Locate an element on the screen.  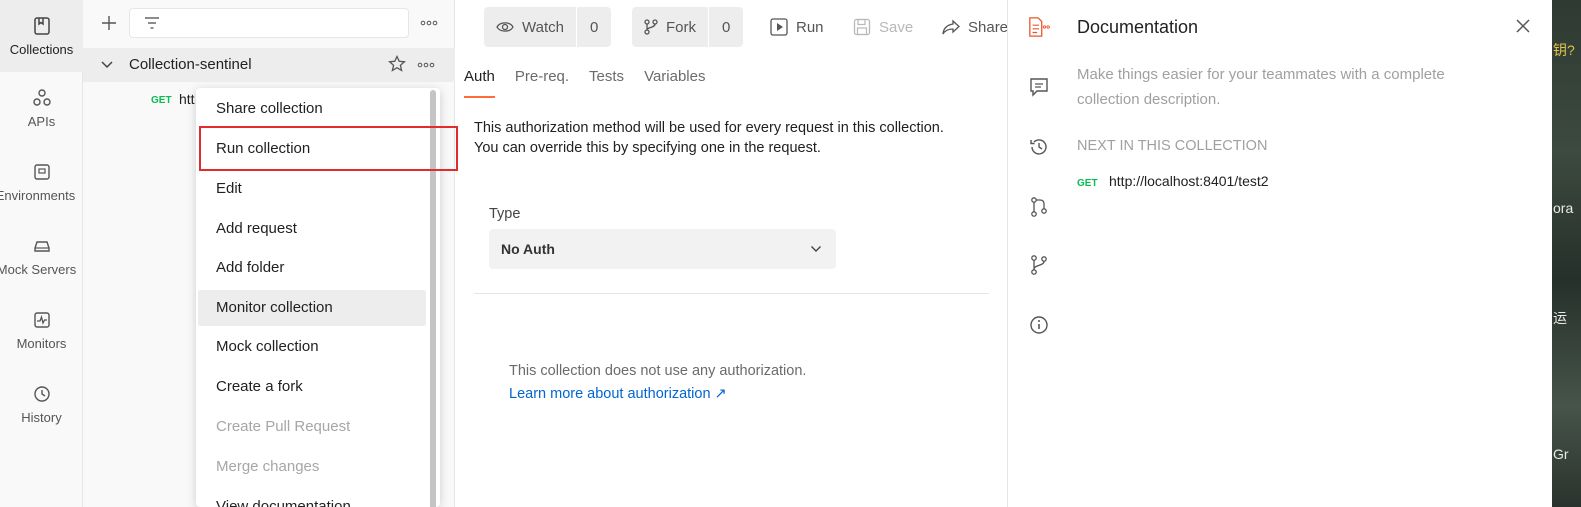
add-collection-button is located at coordinates (109, 23).